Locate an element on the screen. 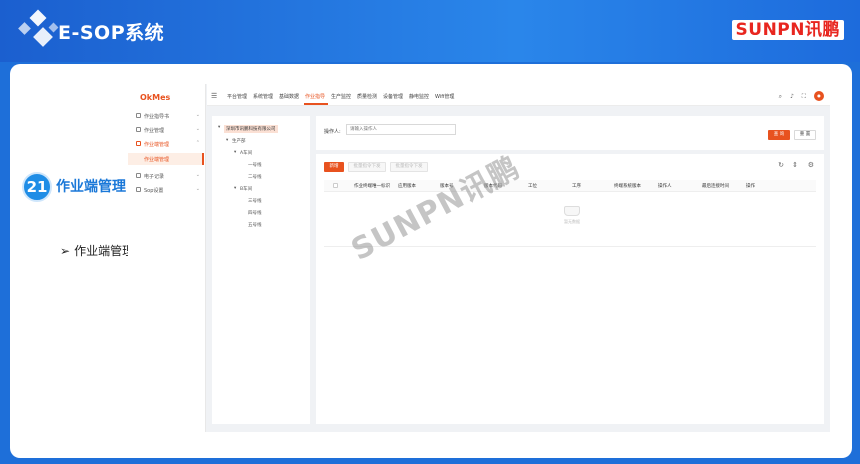 The image size is (860, 464). menu-icon: ☰ is located at coordinates (214, 96).